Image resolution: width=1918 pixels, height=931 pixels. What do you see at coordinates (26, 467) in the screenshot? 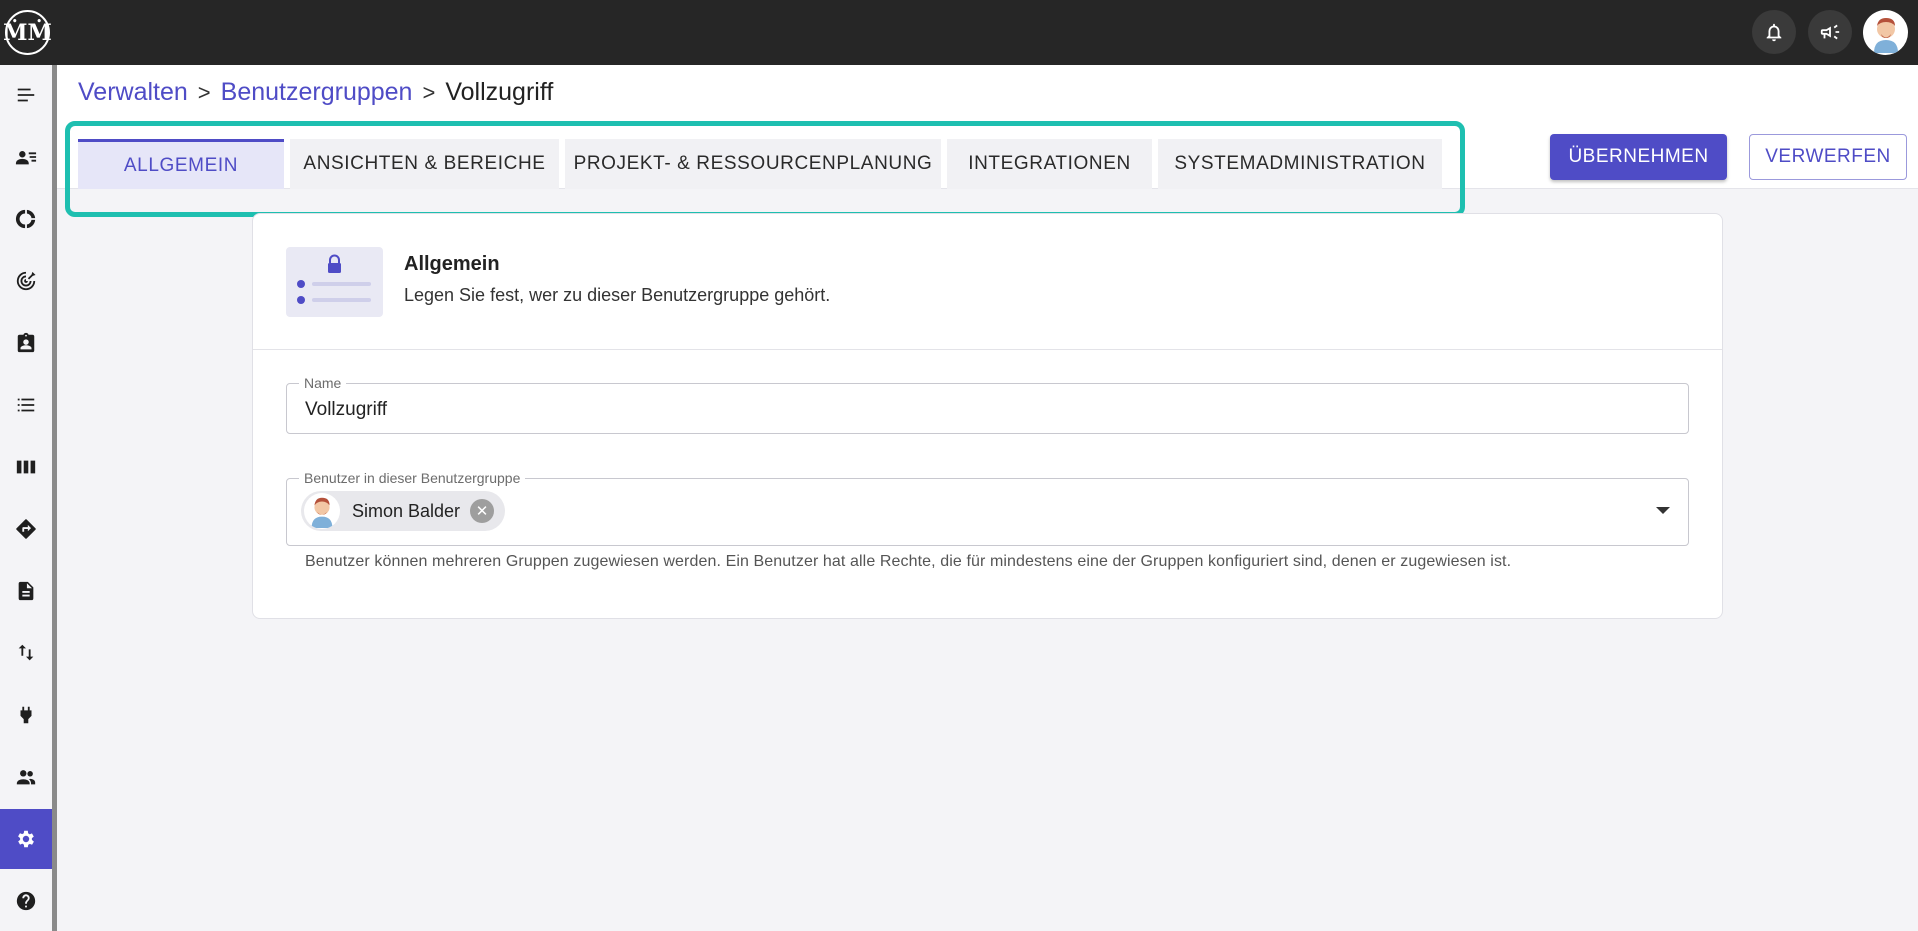
I see `columns-icon` at bounding box center [26, 467].